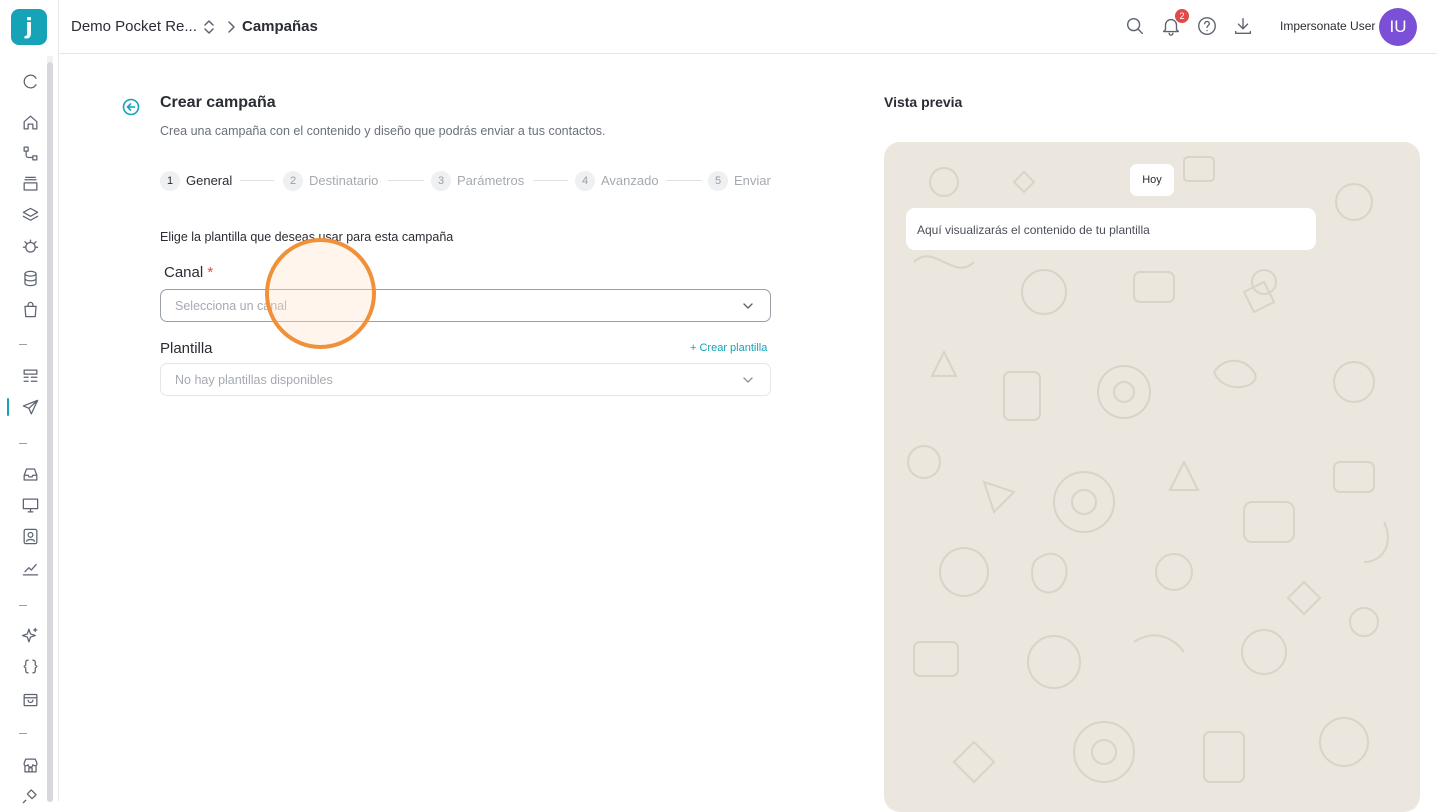  Describe the element at coordinates (30, 278) in the screenshot. I see `database-icon` at that location.